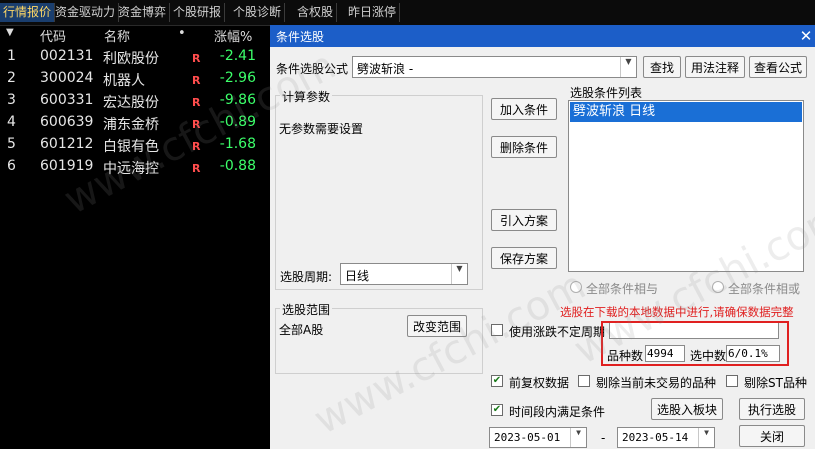 This screenshot has height=449, width=815. What do you see at coordinates (686, 112) in the screenshot?
I see `list-item: 劈波斩浪 日线` at bounding box center [686, 112].